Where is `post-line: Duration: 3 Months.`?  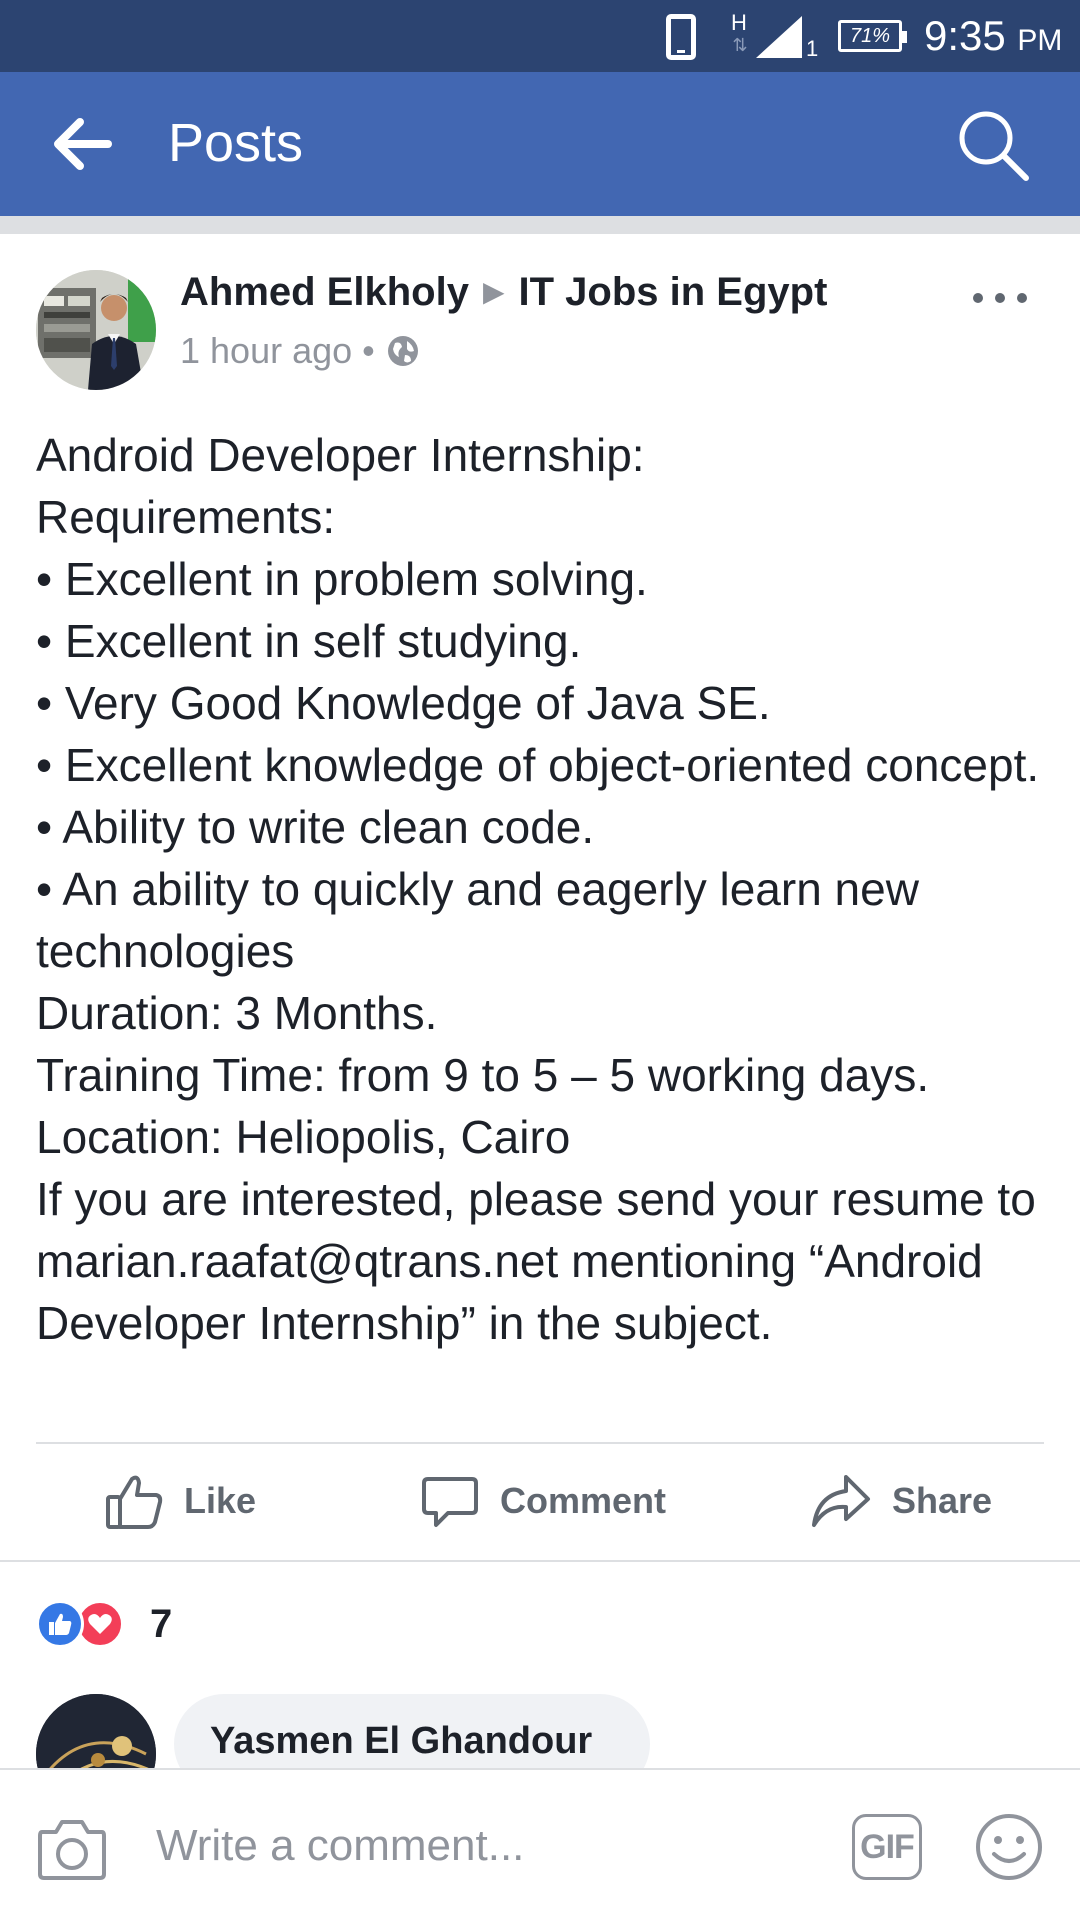 post-line: Duration: 3 Months. is located at coordinates (237, 1013).